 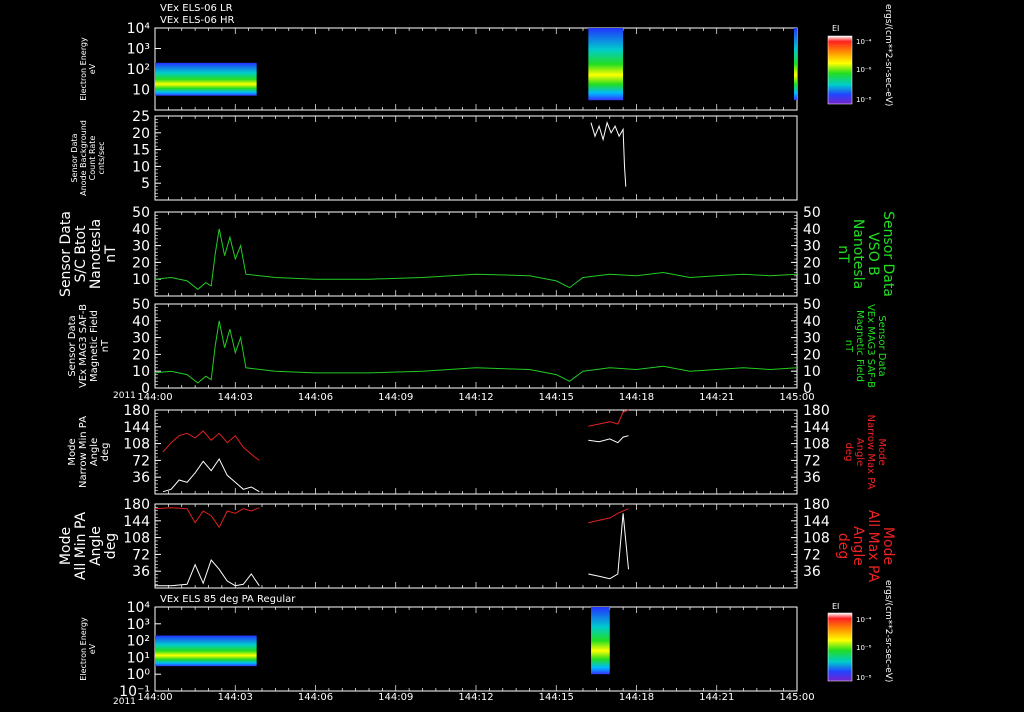 What do you see at coordinates (81, 253) in the screenshot?
I see `y-label-line: S/C Btot` at bounding box center [81, 253].